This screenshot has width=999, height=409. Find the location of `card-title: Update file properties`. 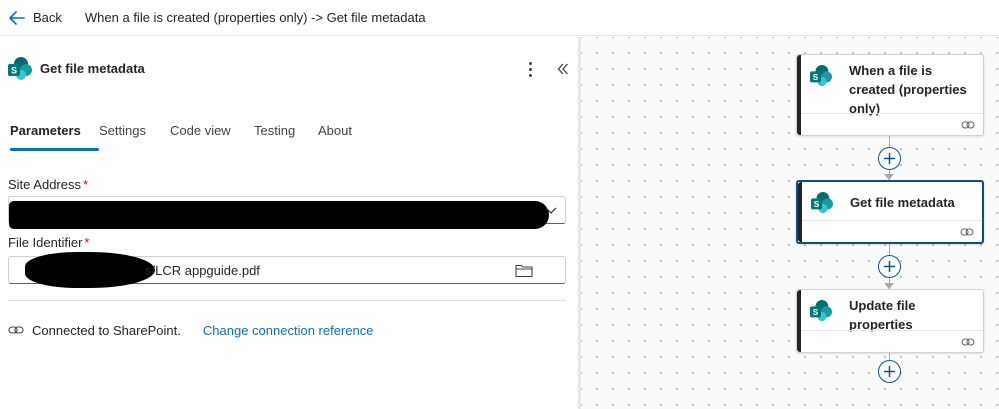

card-title: Update file properties is located at coordinates (882, 315).